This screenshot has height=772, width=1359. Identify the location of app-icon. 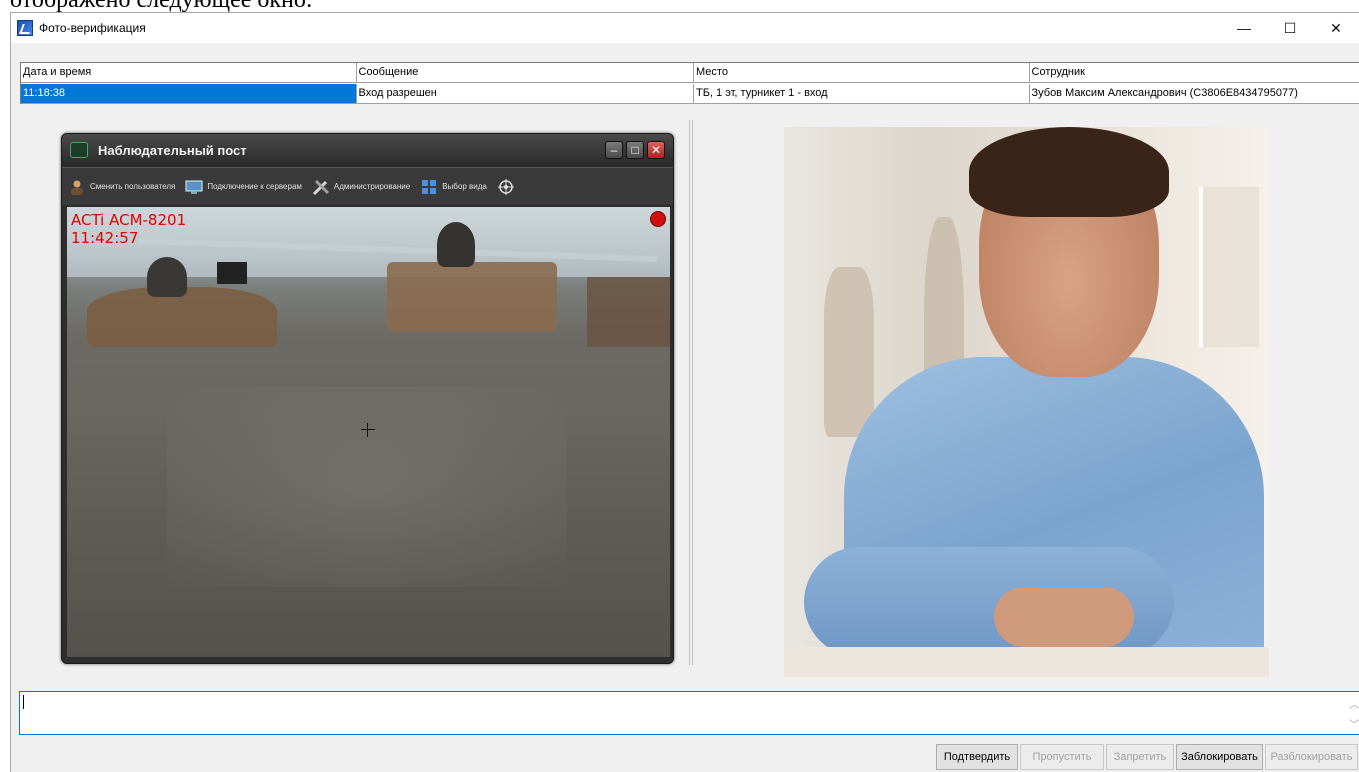
(25, 28).